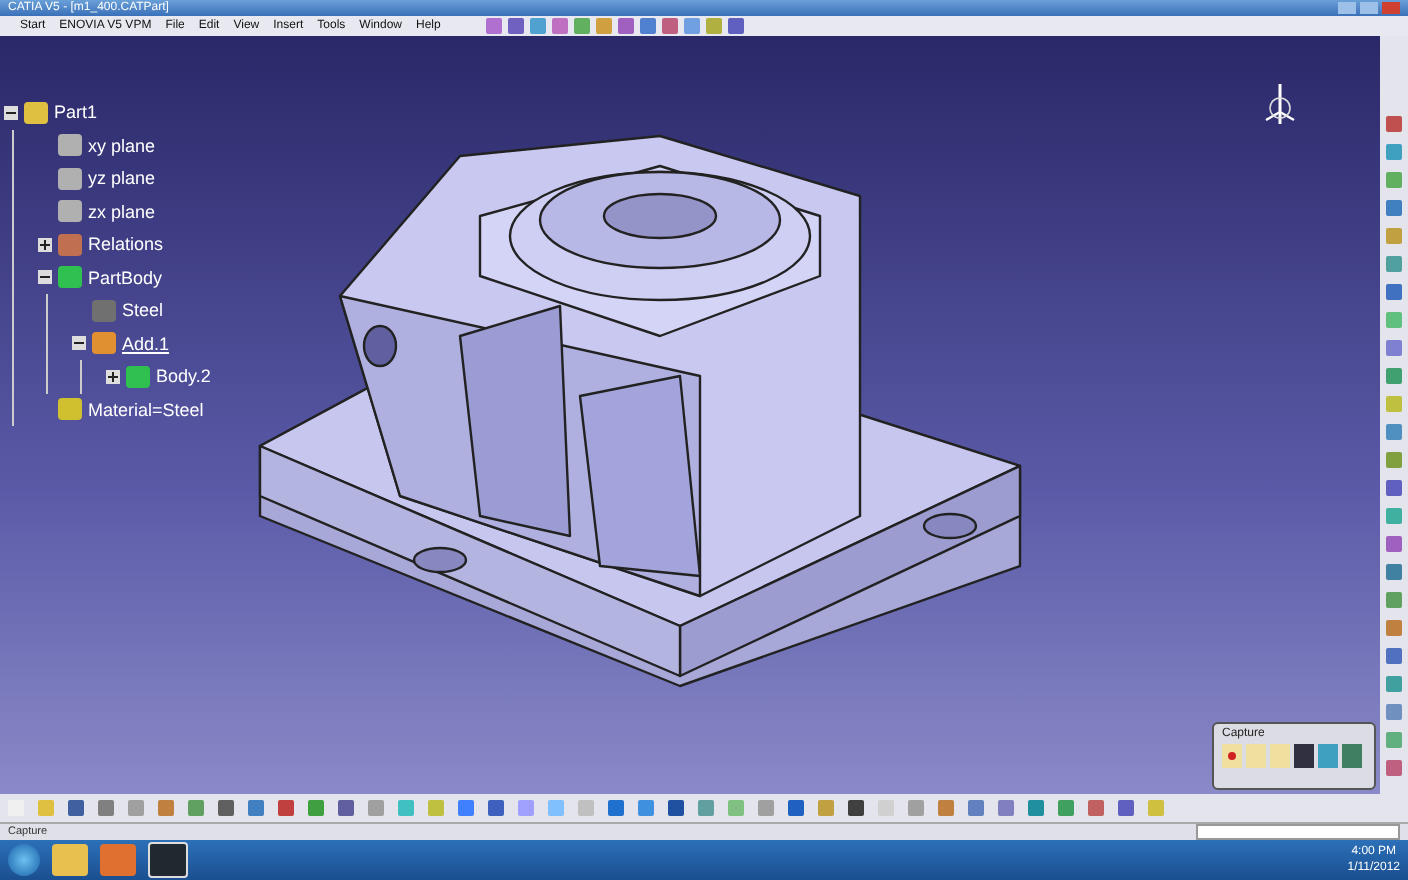 Image resolution: width=1408 pixels, height=880 pixels. Describe the element at coordinates (1280, 104) in the screenshot. I see `compass-icon` at that location.